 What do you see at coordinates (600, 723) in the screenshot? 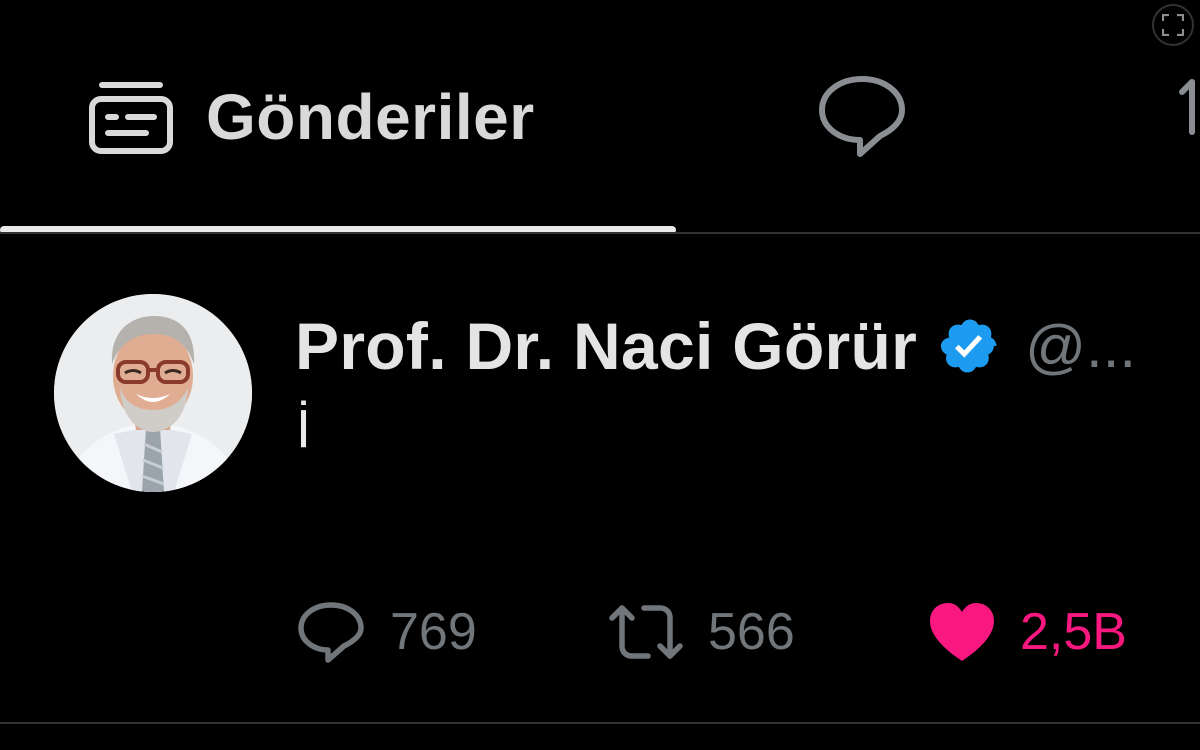
I see `post-divider` at bounding box center [600, 723].